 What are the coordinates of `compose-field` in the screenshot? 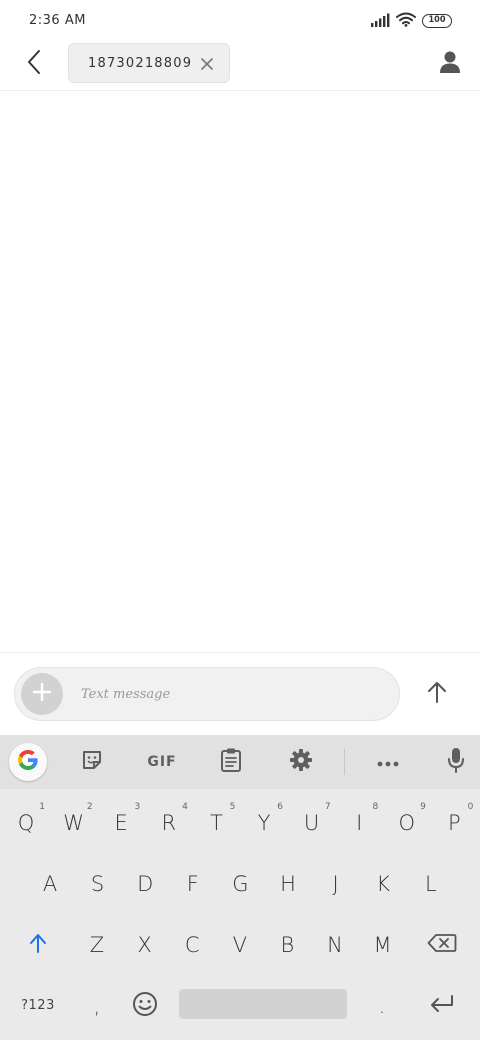 It's located at (207, 694).